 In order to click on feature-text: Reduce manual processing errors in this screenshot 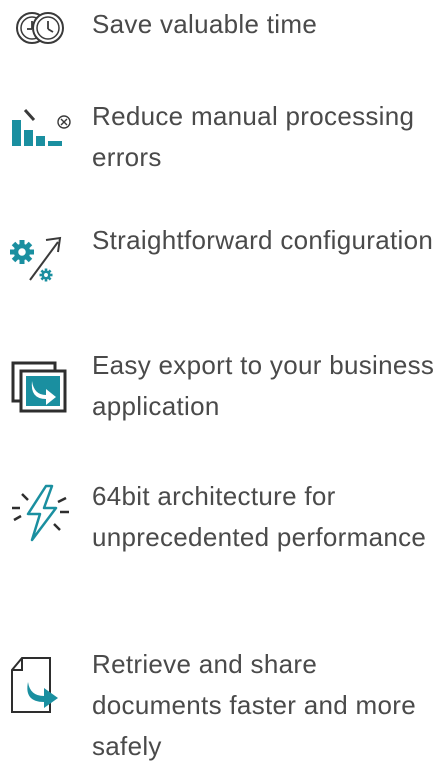, I will do `click(253, 136)`.